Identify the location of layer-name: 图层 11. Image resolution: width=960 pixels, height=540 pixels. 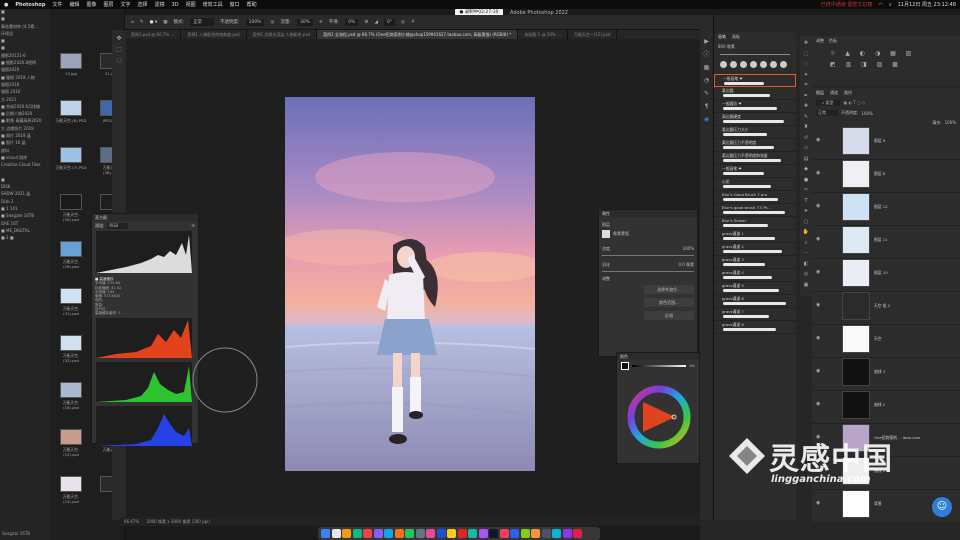
(881, 240).